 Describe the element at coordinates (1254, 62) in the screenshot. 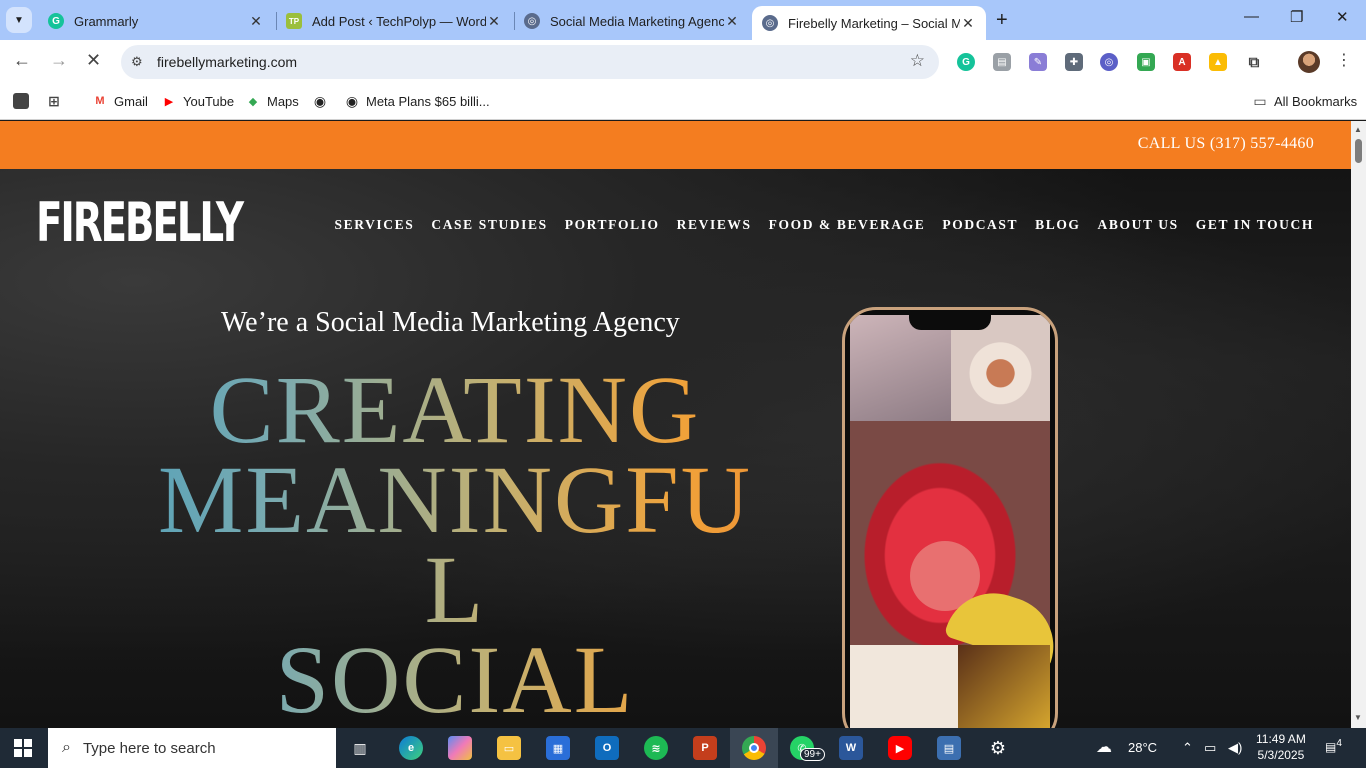

I see `extensions-puzzle-icon: ⧉` at that location.